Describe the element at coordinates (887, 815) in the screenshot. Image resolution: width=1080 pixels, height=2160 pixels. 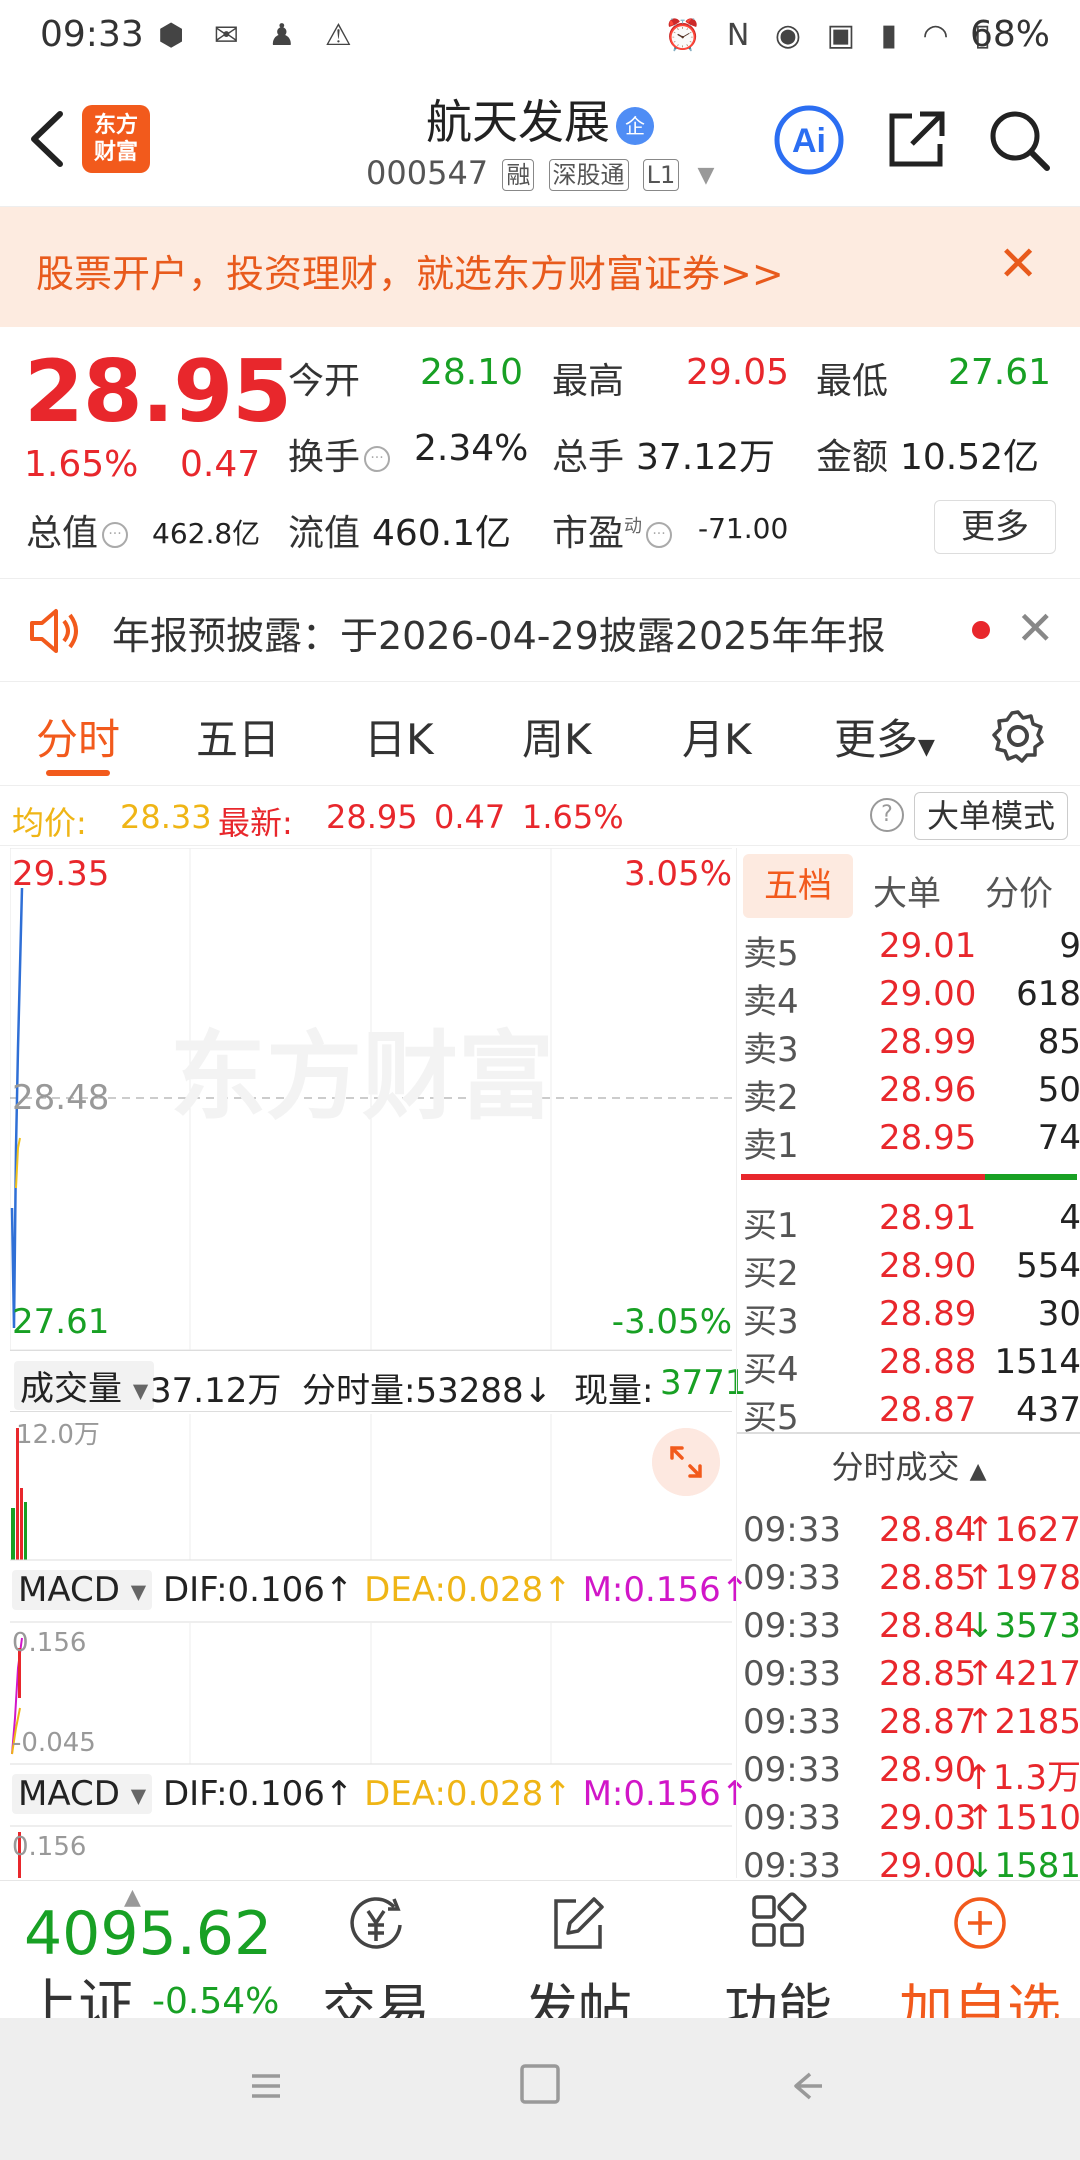
I see `help-icon: ?` at that location.